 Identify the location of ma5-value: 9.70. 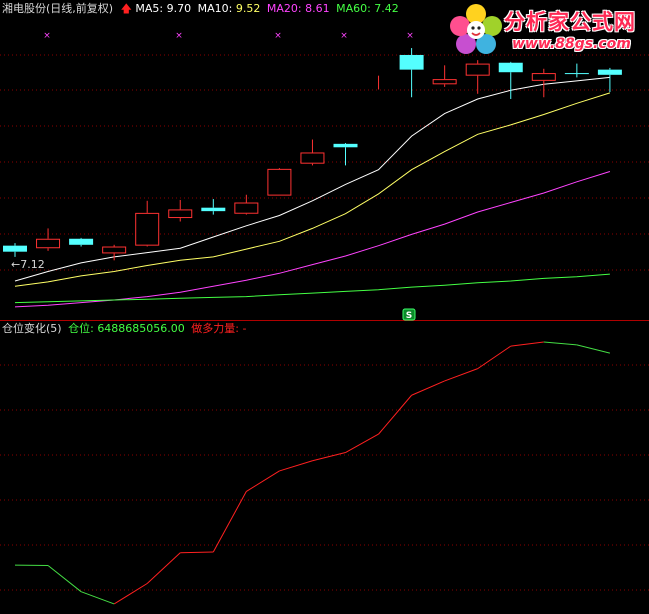
(179, 8).